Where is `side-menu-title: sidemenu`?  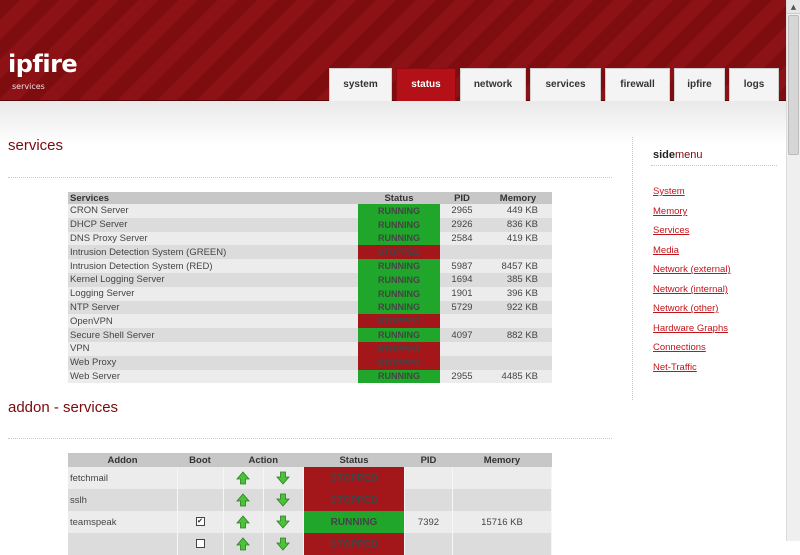
side-menu-title: sidemenu is located at coordinates (678, 155).